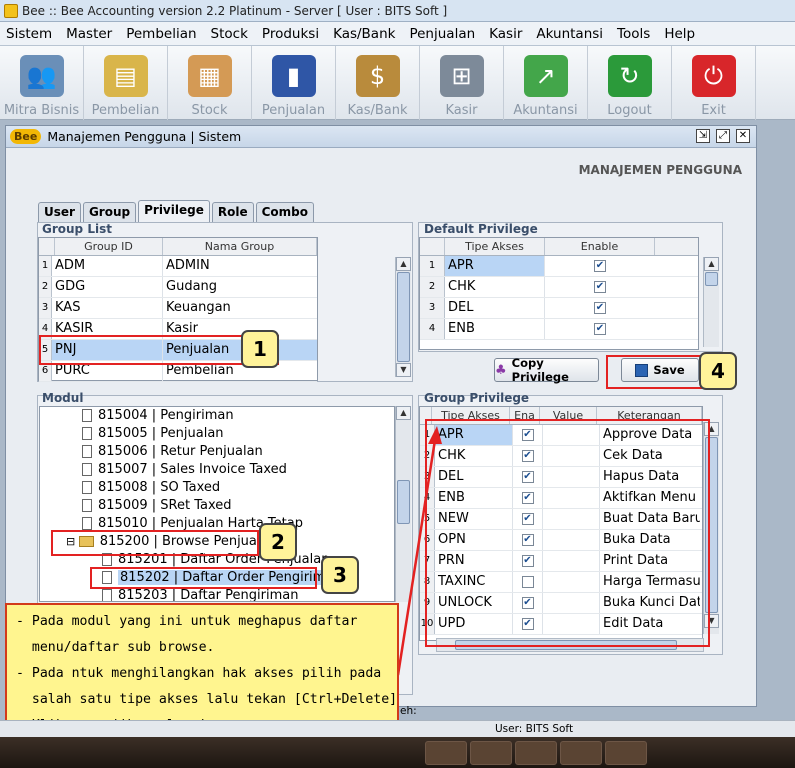  Describe the element at coordinates (630, 83) in the screenshot. I see `toolbar-logout-button: ↻ Logout` at that location.